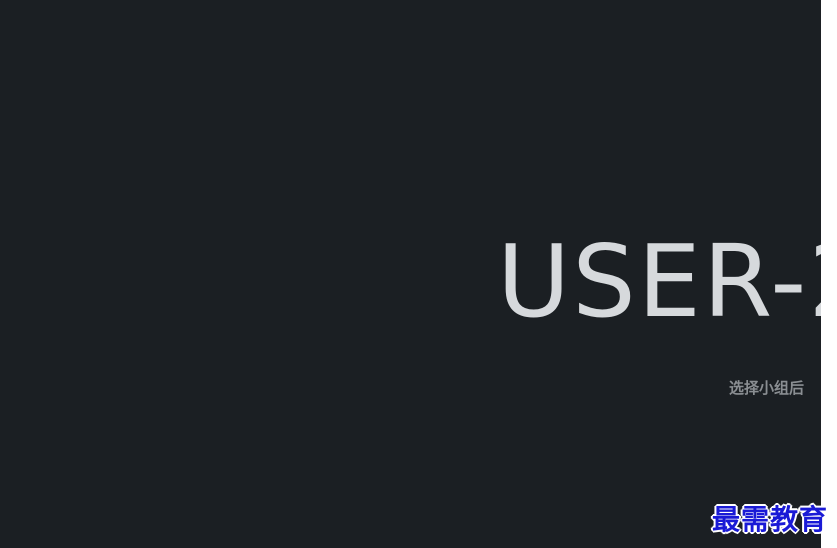 Image resolution: width=837 pixels, height=548 pixels. What do you see at coordinates (829, 274) in the screenshot?
I see `window-edge` at bounding box center [829, 274].